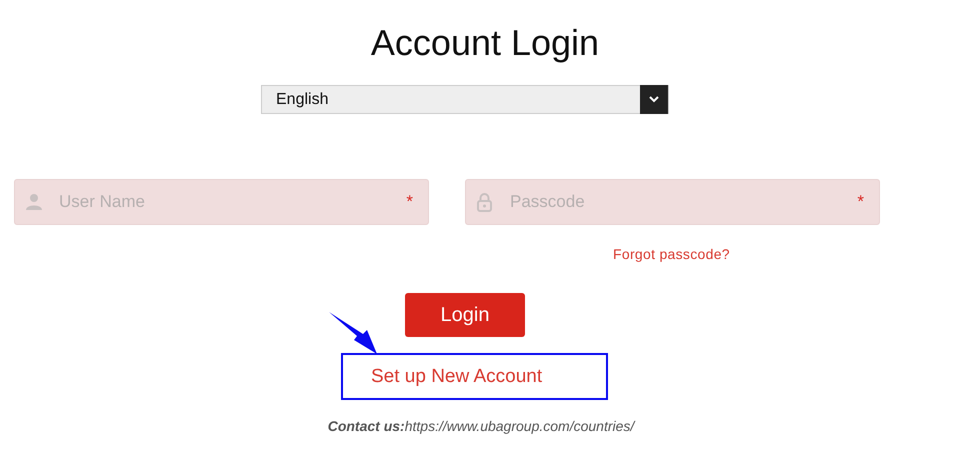  I want to click on chevron-down-icon, so click(654, 99).